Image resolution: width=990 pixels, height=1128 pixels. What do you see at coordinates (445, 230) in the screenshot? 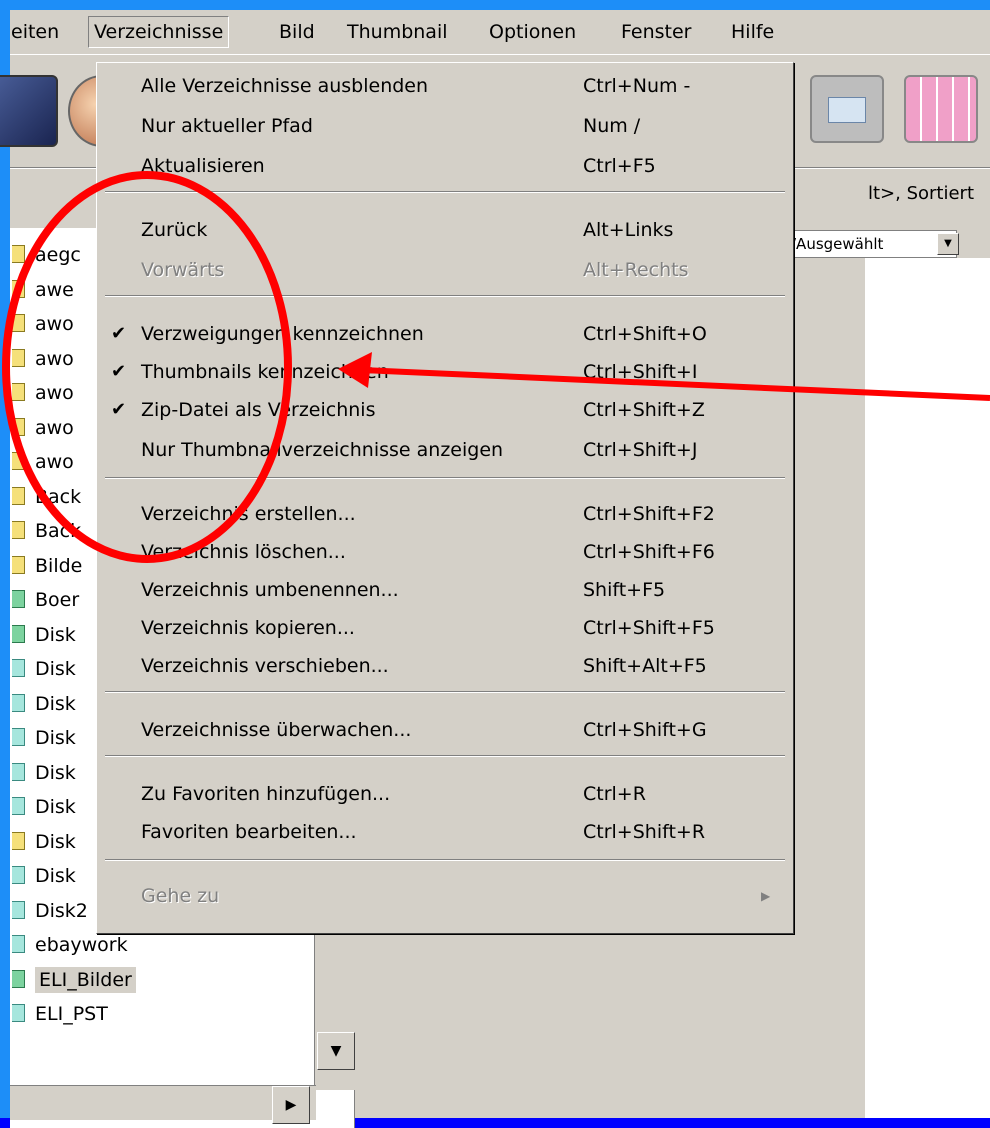
I see `menu-item: Zurück Alt+Links` at bounding box center [445, 230].